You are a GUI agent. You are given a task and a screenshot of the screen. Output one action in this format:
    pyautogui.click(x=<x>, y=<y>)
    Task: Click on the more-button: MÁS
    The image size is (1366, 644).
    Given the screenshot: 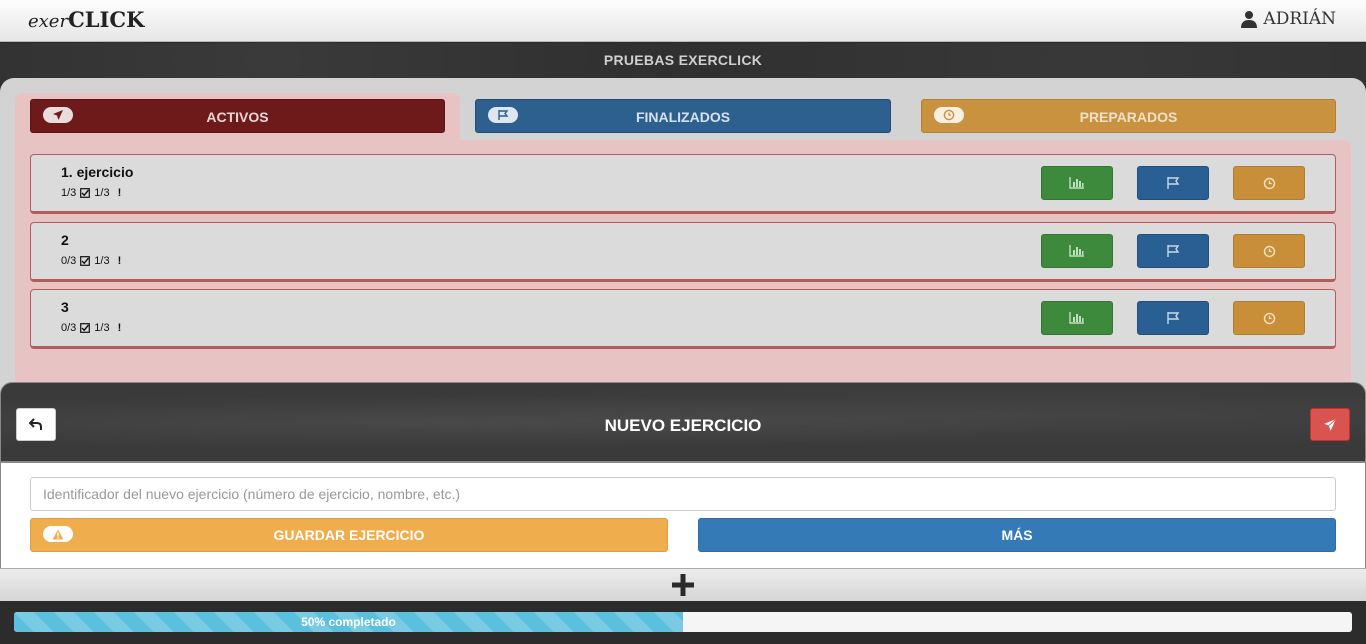 What is the action you would take?
    pyautogui.click(x=1017, y=535)
    